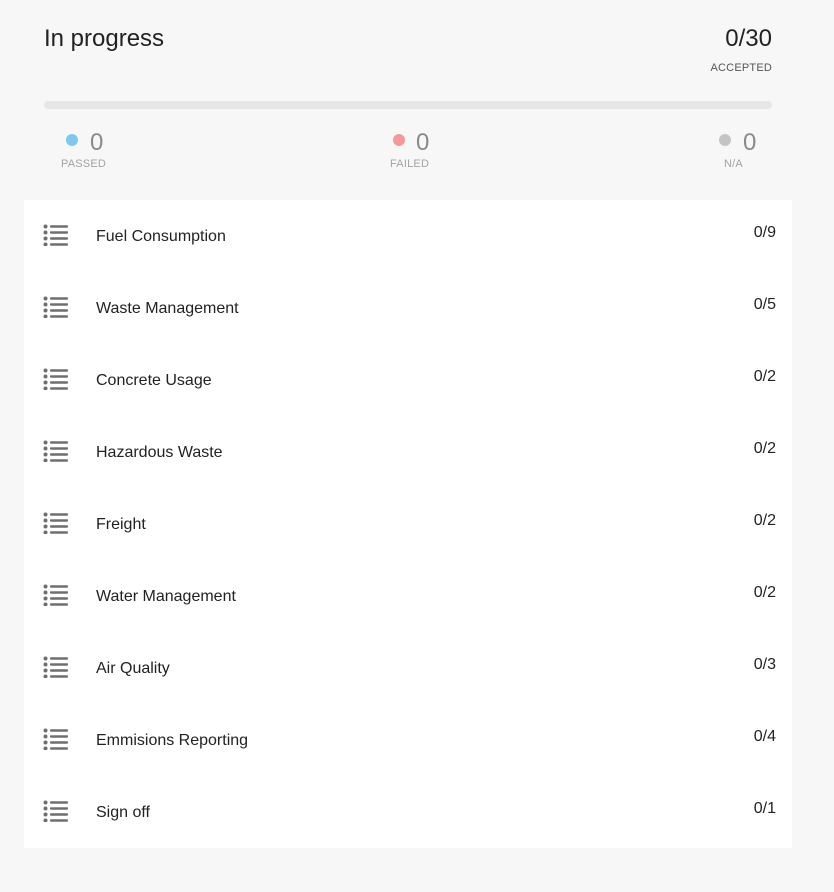  I want to click on section-row: Freight 0/2, so click(408, 524).